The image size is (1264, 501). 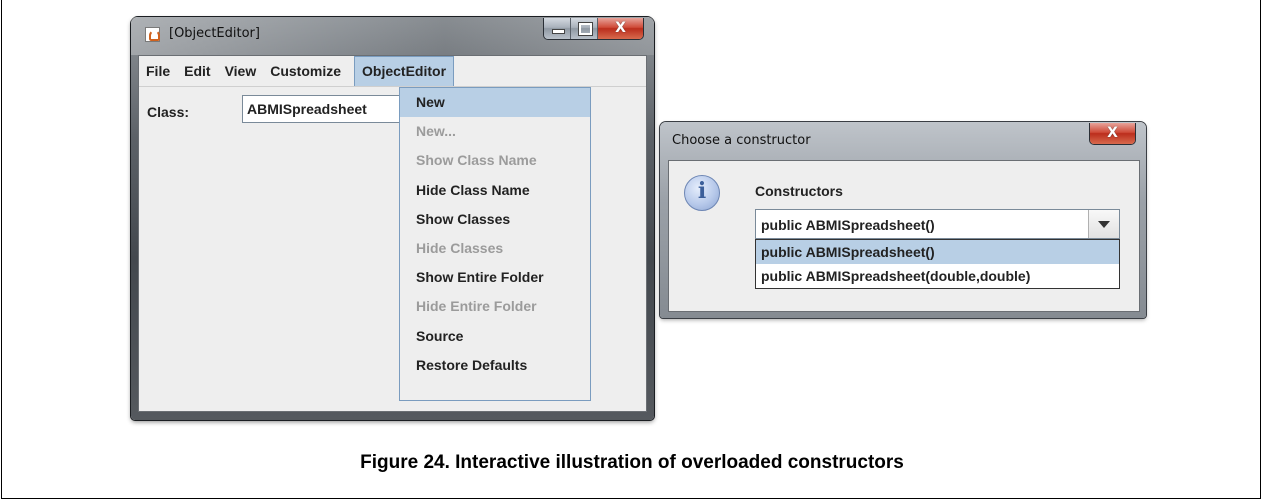 I want to click on menu-item-new: New, so click(x=495, y=103).